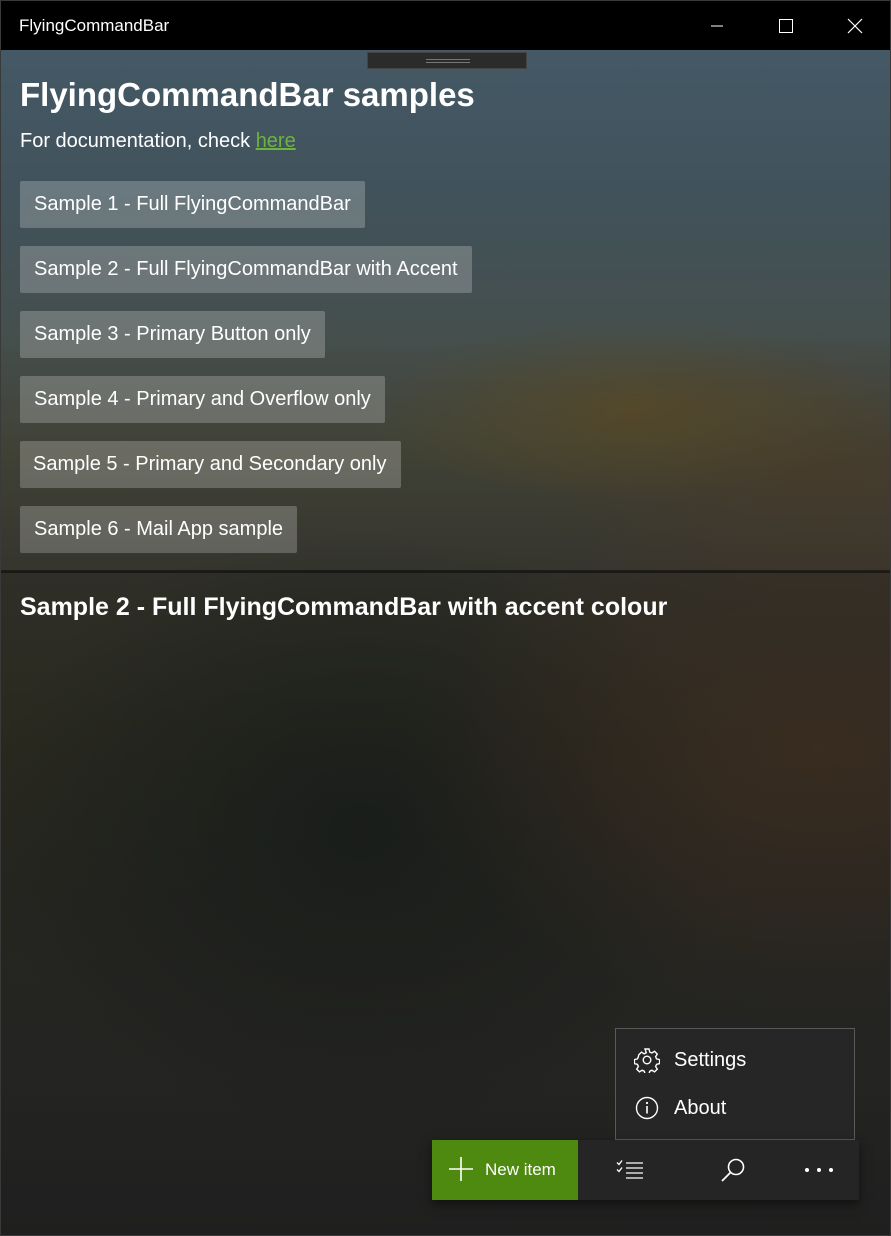  I want to click on more-button, so click(819, 1170).